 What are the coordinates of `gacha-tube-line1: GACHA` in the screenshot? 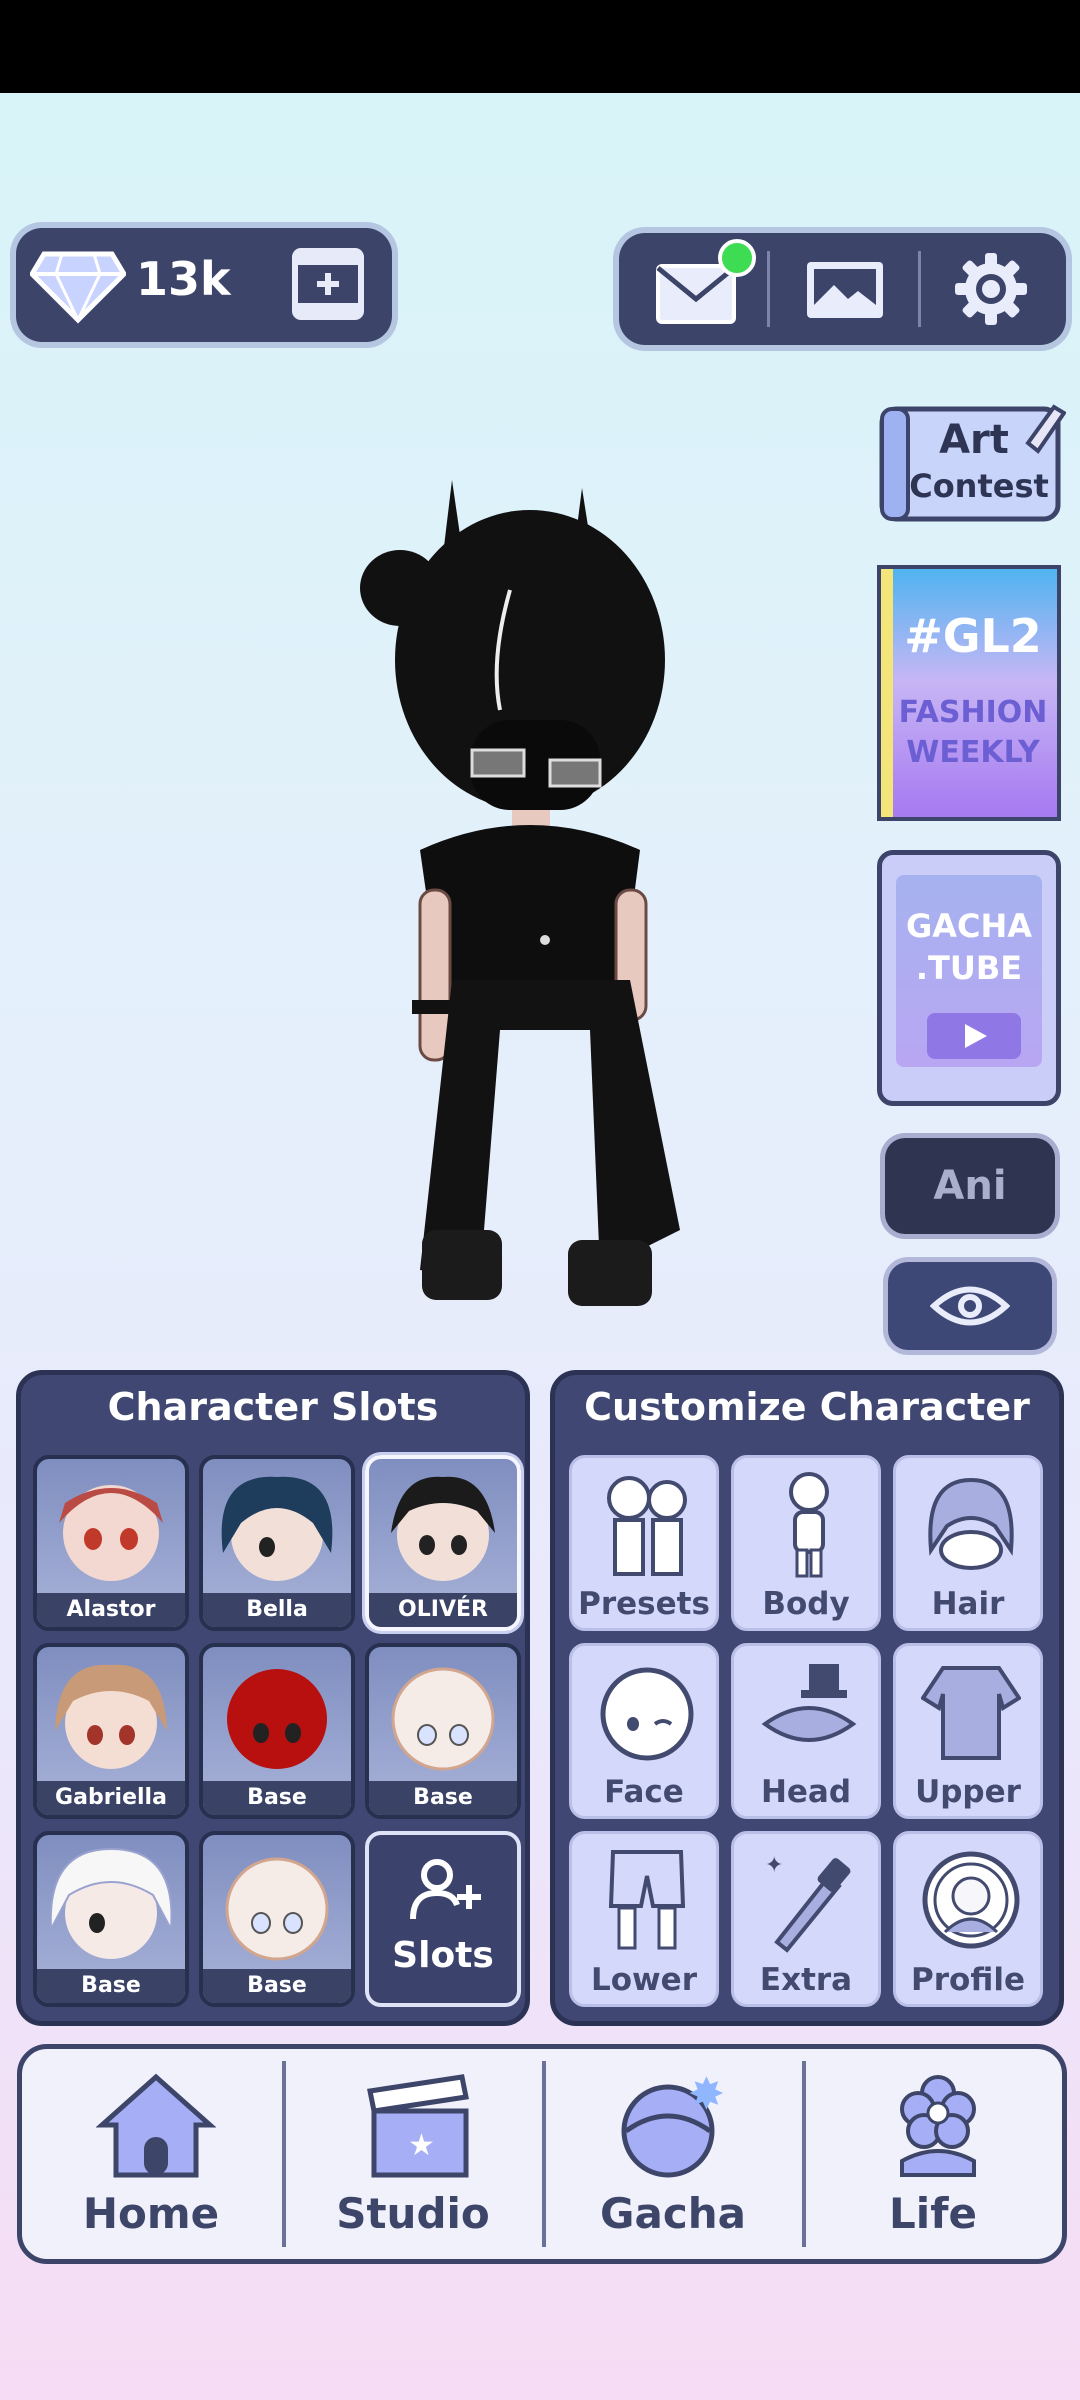 It's located at (969, 926).